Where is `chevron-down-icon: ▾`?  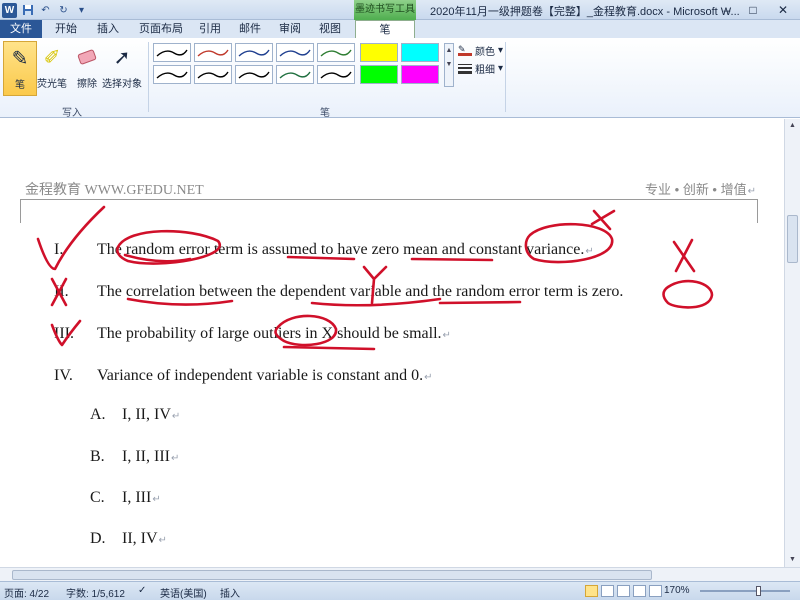 chevron-down-icon: ▾ is located at coordinates (501, 68).